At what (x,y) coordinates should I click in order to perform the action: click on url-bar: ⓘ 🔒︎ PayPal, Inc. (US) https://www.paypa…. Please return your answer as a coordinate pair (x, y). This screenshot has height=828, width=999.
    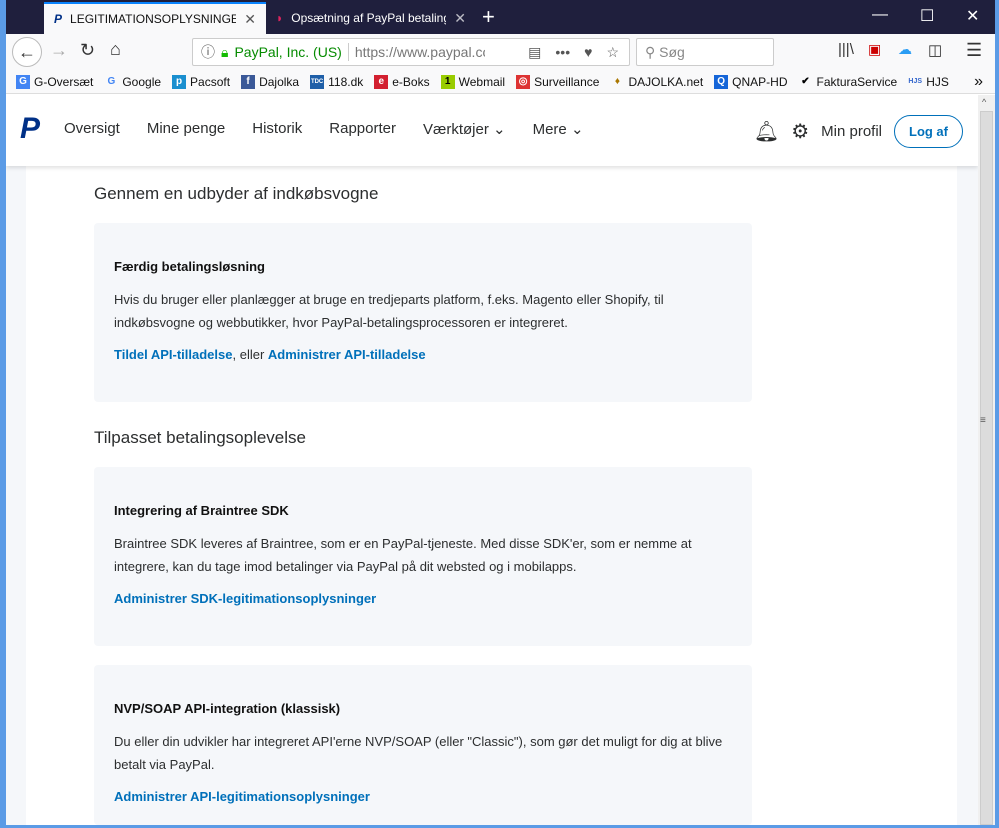
    Looking at the image, I should click on (411, 52).